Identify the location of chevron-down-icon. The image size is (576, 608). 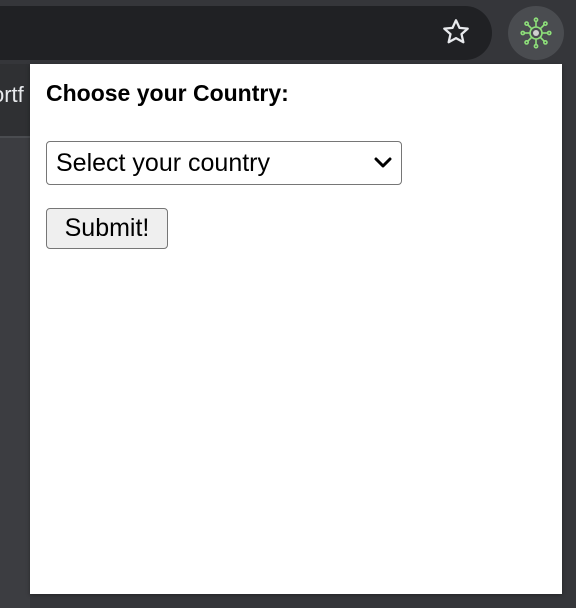
(383, 162).